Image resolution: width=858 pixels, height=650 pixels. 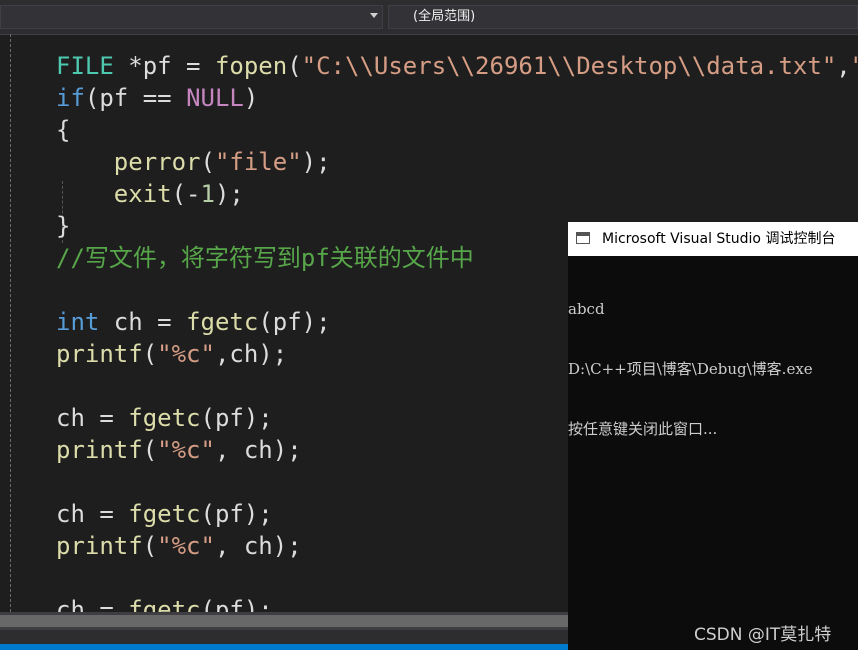 I want to click on code-token: (-, so click(x=186, y=194).